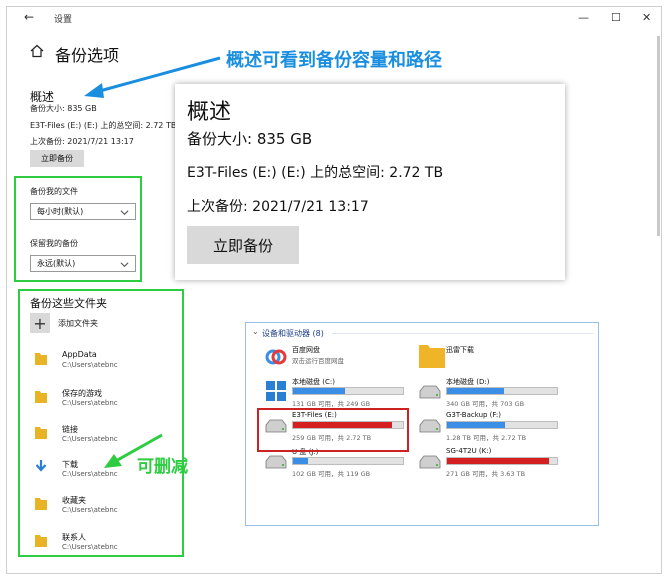 This screenshot has height=580, width=669. Describe the element at coordinates (63, 108) in the screenshot. I see `backup-size: 备份大小: 835 GB` at that location.